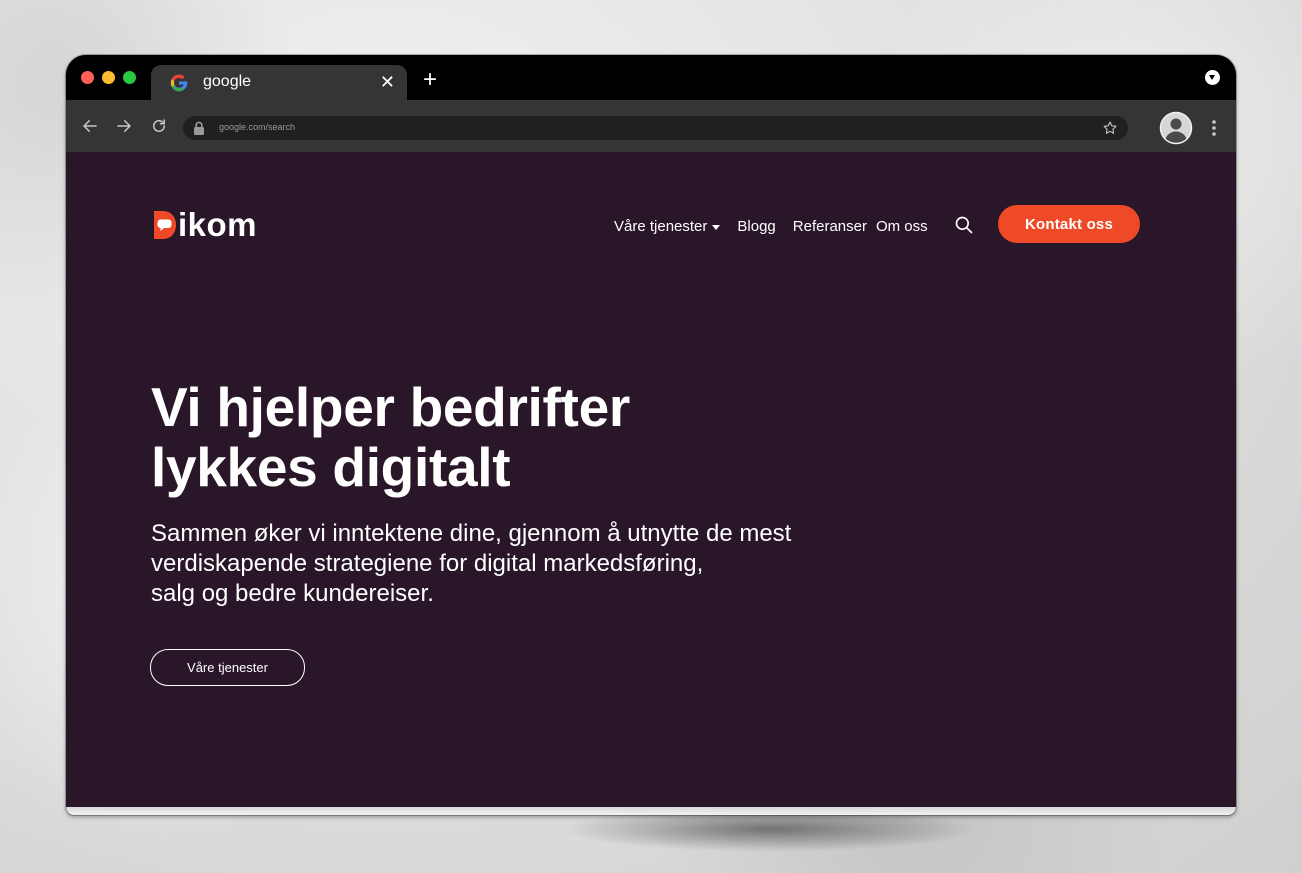 The width and height of the screenshot is (1302, 873). Describe the element at coordinates (218, 224) in the screenshot. I see `logo-wordmark: ikom` at that location.